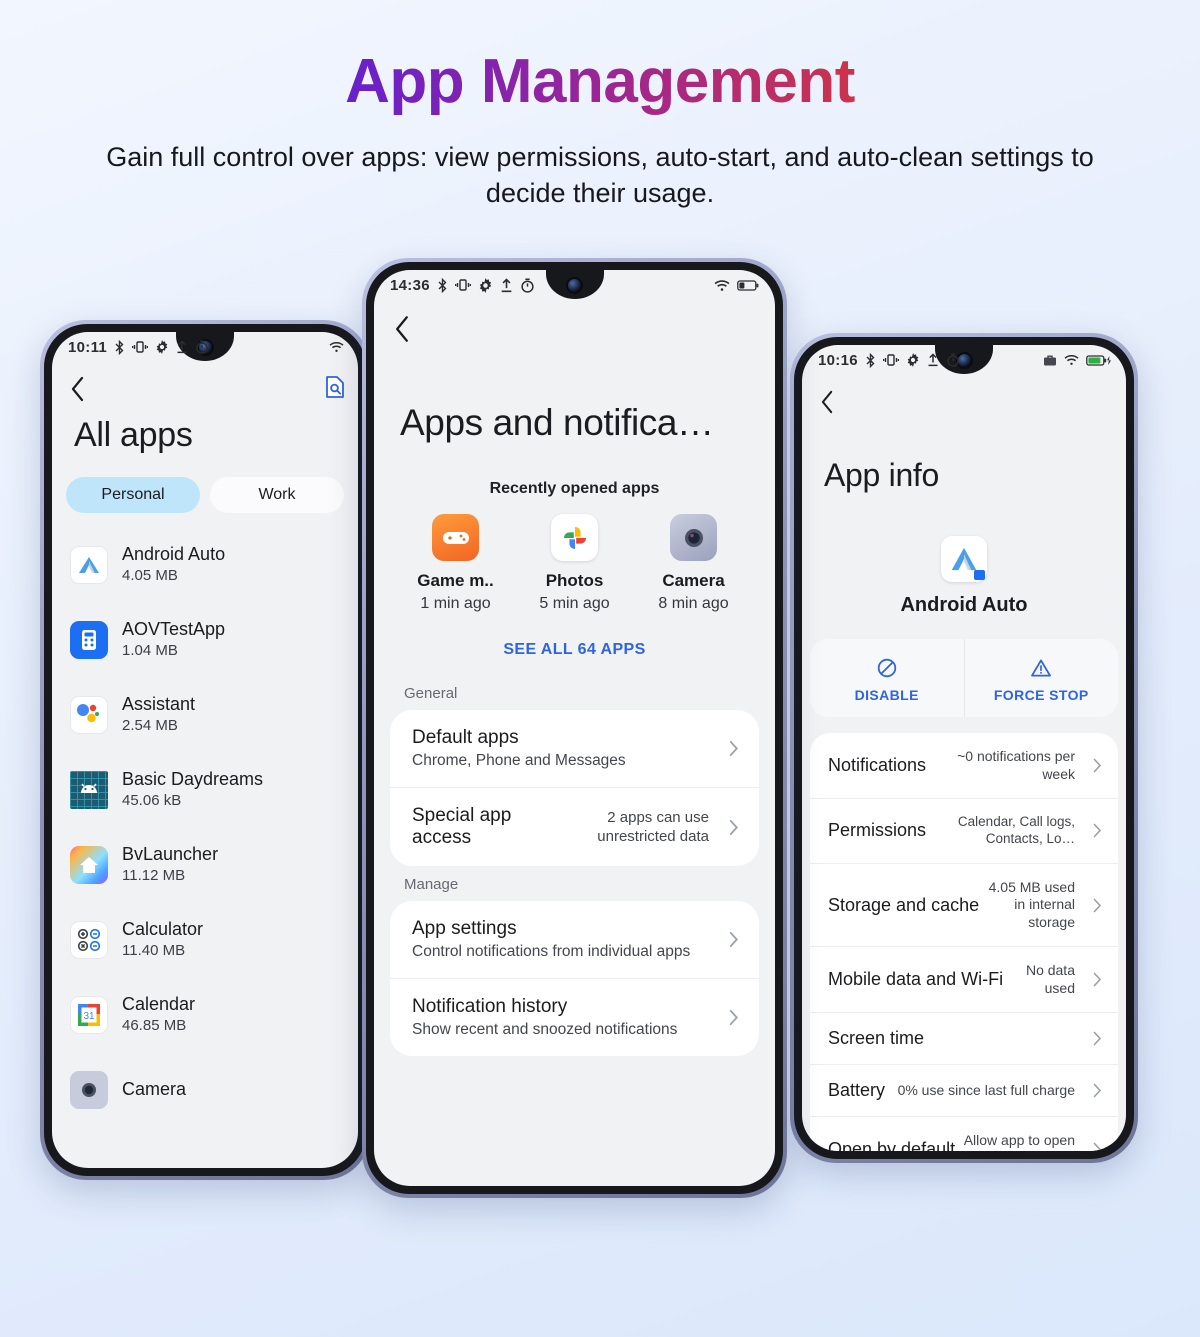  Describe the element at coordinates (152, 800) in the screenshot. I see `app-size: 45.06 kB` at that location.